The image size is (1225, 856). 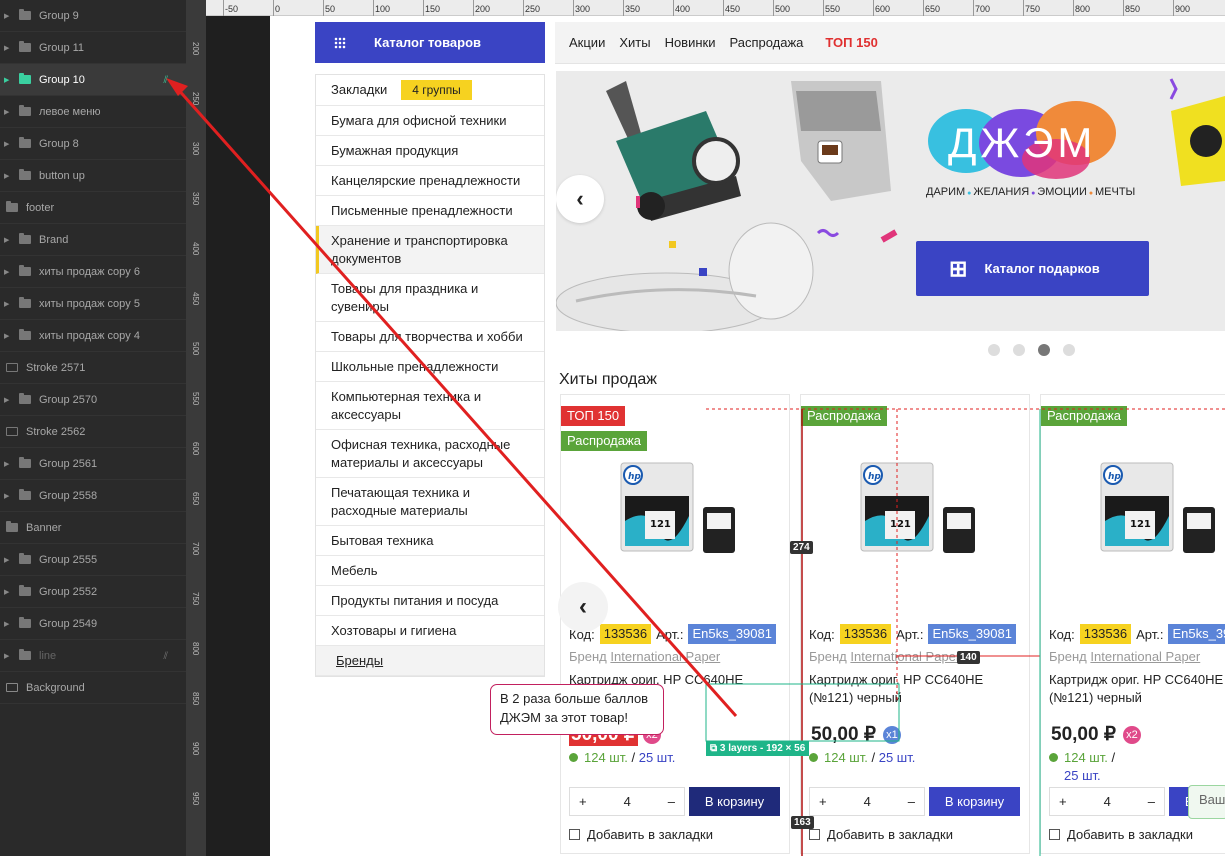 I want to click on layer-row: ▶Stroke 2562, so click(x=93, y=432).